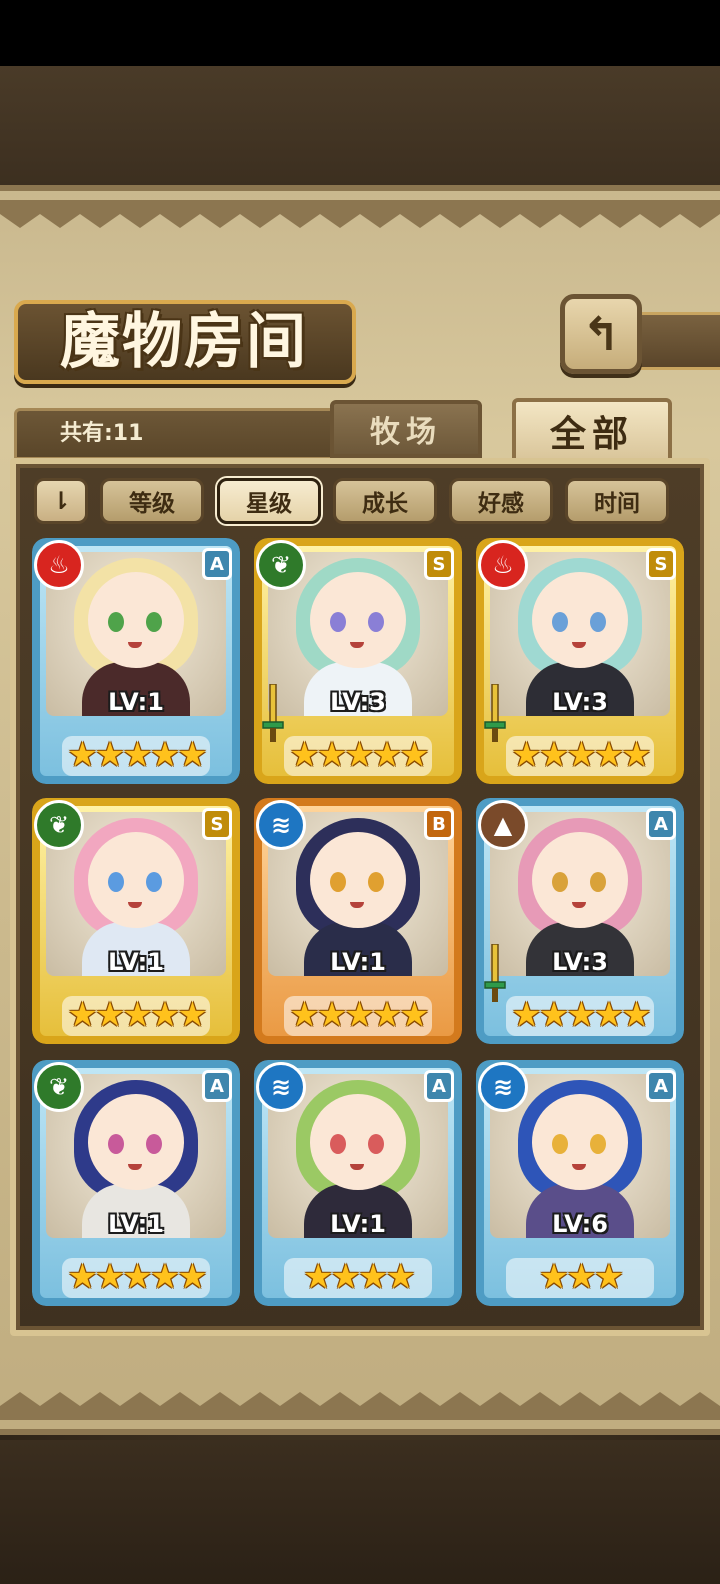  I want to click on zigzag-border-top, so click(360, 214).